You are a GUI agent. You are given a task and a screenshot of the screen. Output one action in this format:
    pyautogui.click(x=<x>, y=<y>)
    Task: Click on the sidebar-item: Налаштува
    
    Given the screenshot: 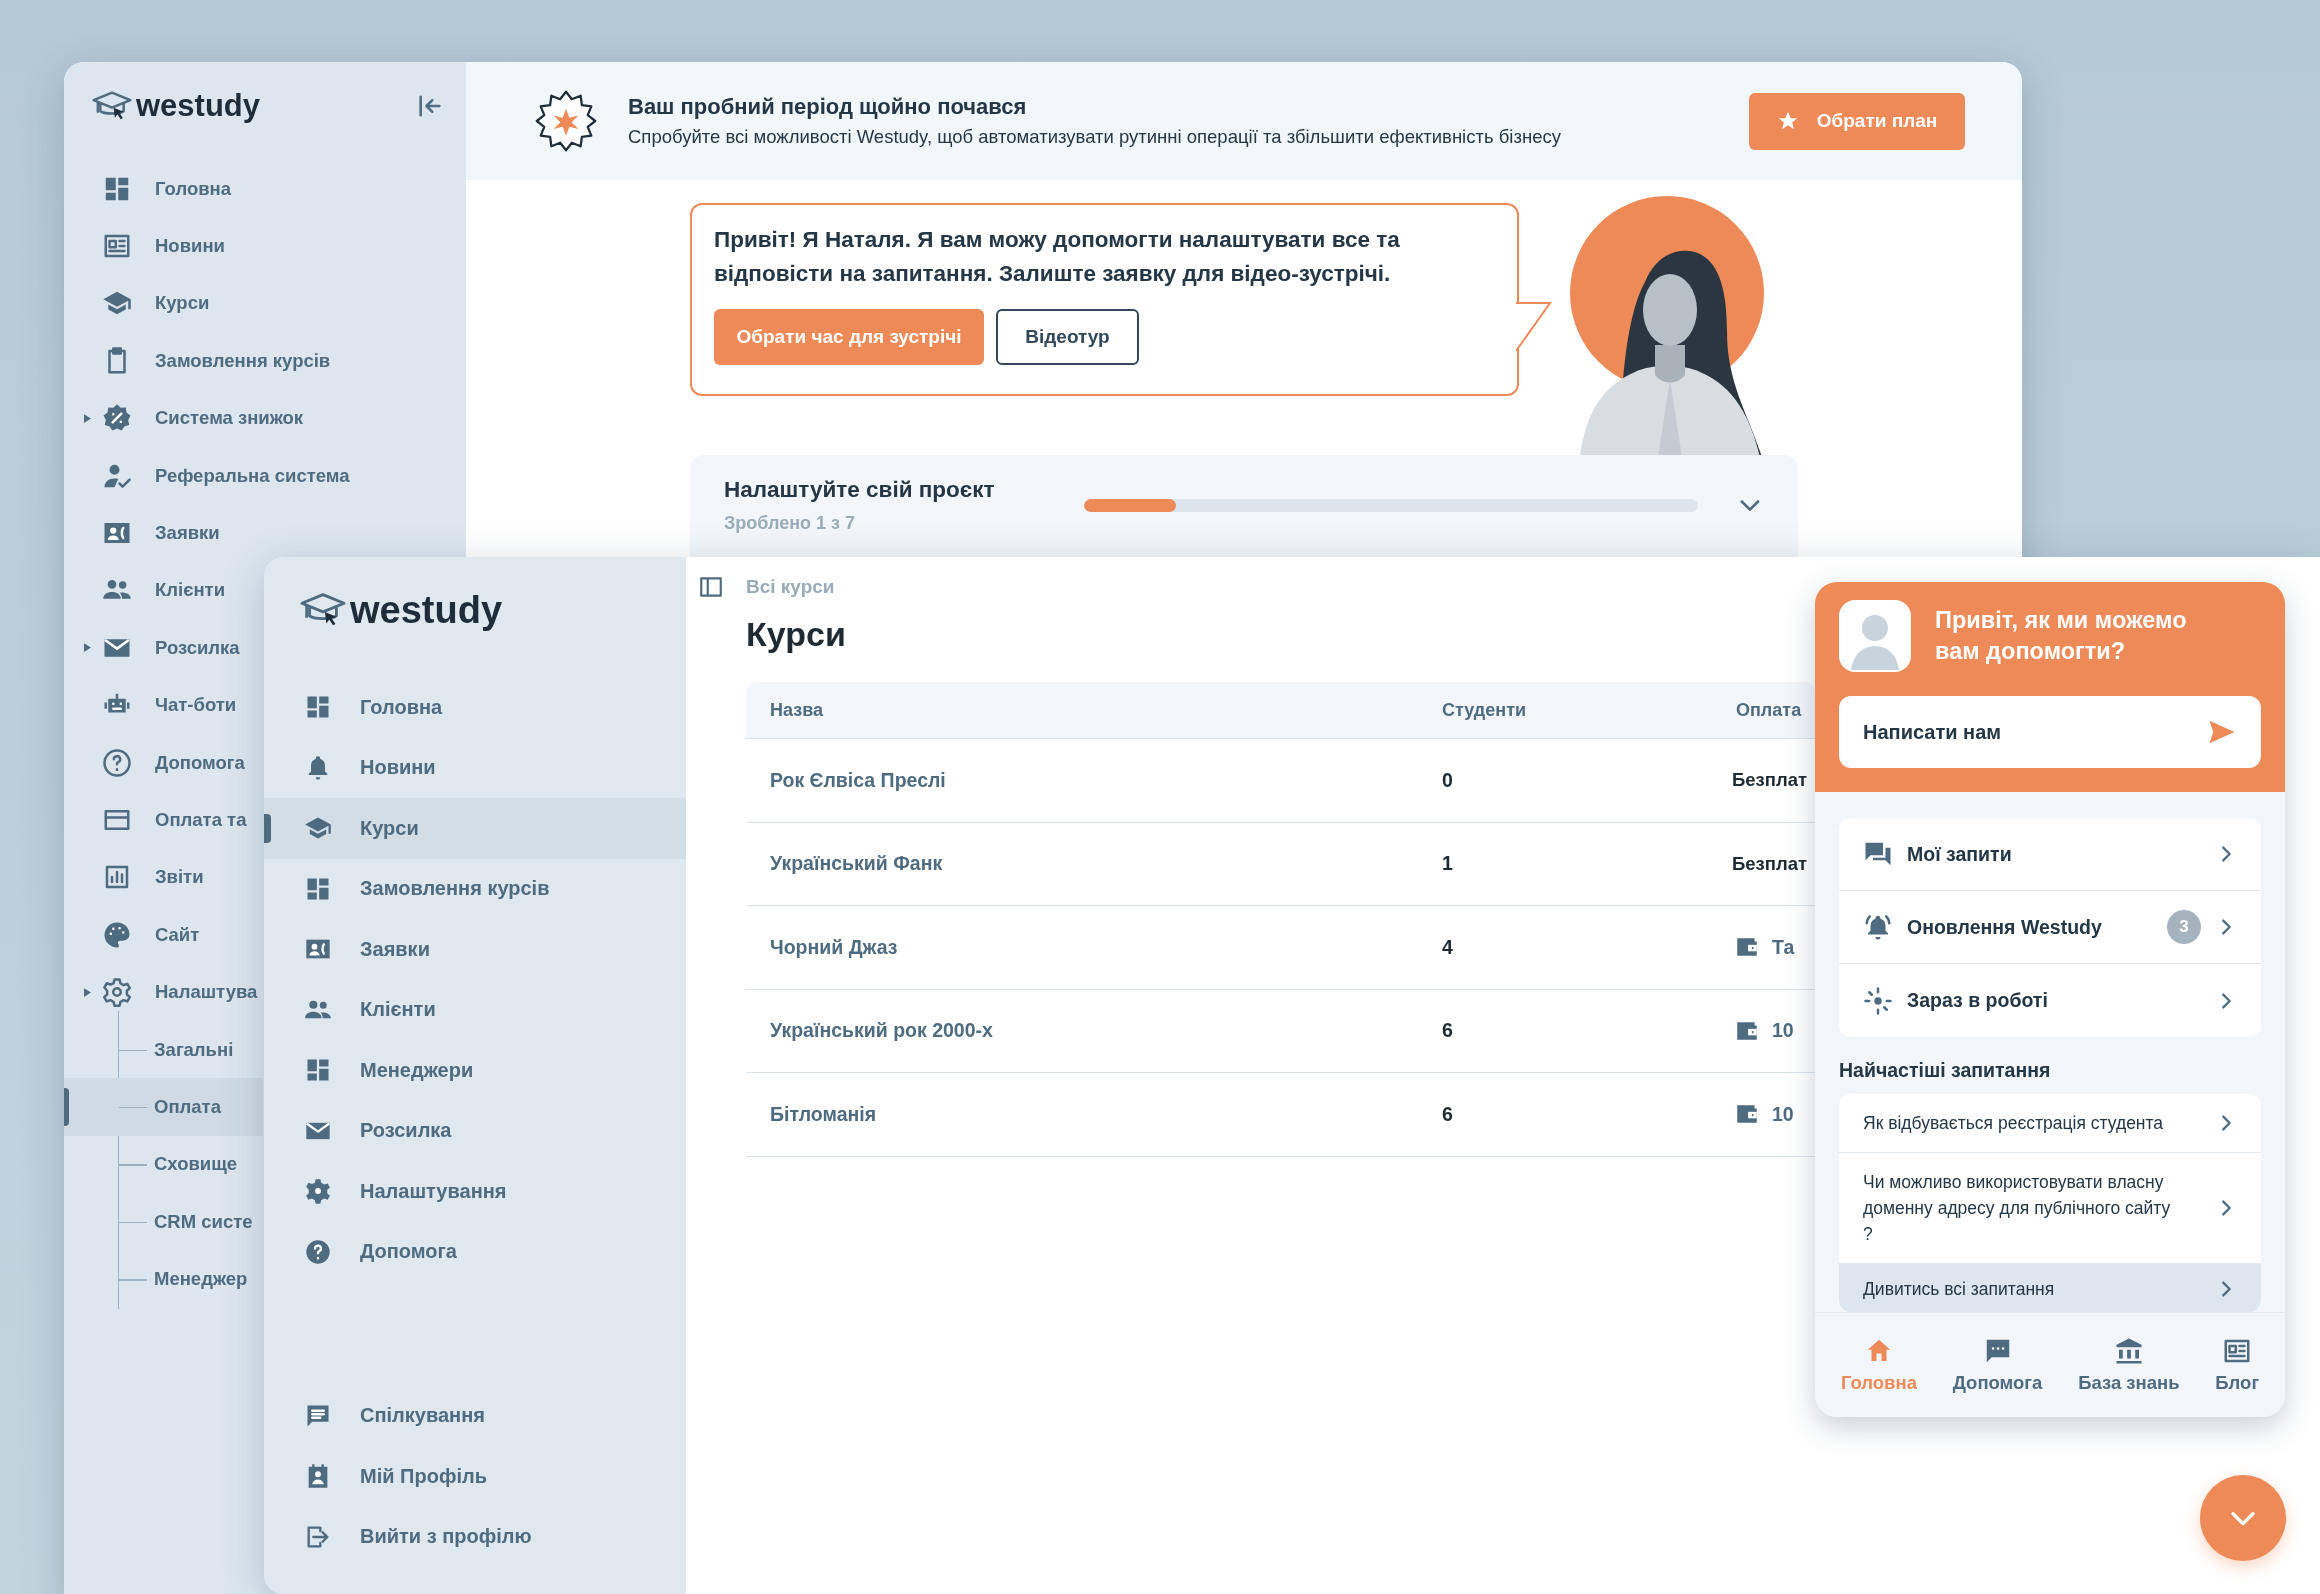 What is the action you would take?
    pyautogui.click(x=164, y=992)
    